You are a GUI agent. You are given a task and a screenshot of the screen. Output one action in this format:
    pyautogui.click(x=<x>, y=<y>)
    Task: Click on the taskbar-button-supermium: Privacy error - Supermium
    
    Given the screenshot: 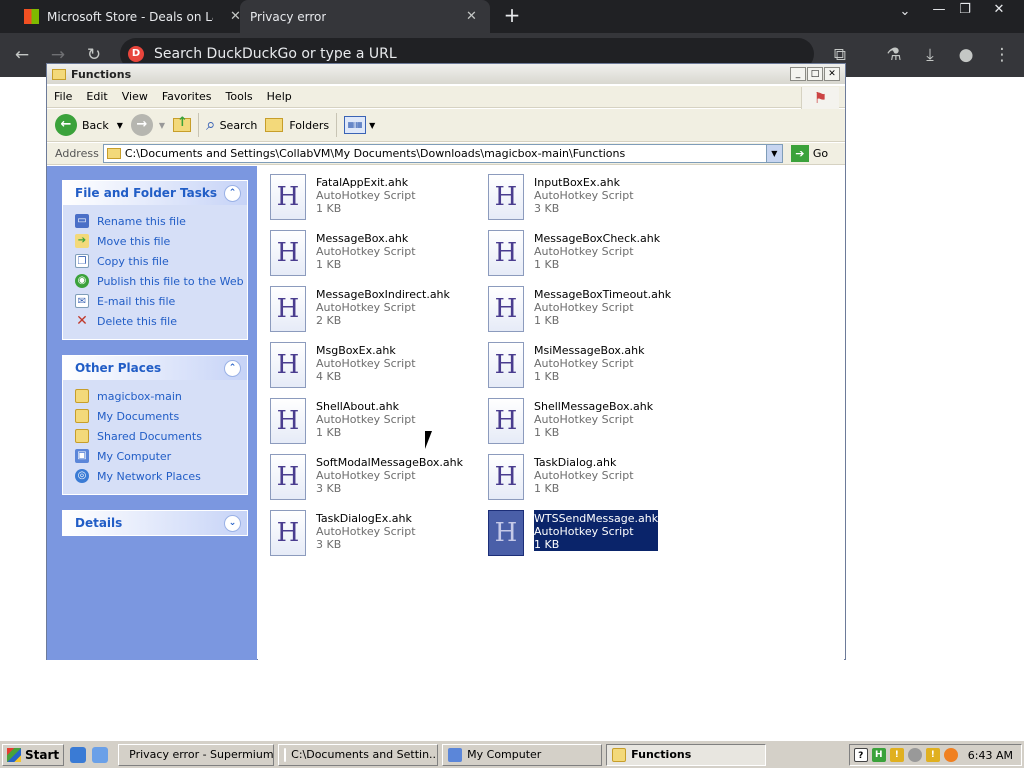 What is the action you would take?
    pyautogui.click(x=196, y=754)
    